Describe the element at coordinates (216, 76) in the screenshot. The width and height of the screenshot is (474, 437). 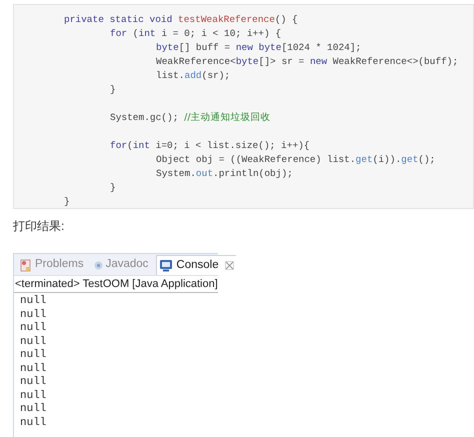
I see `code-token: (sr);` at that location.